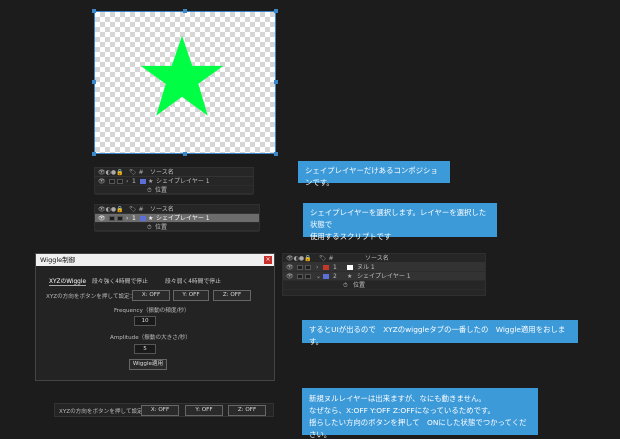  I want to click on amplitude-input: 5, so click(145, 349).